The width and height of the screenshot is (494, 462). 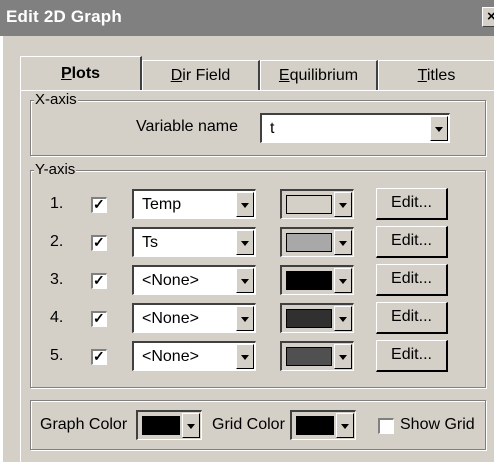 I want to click on row-2-checkbox: ✓, so click(x=99, y=242).